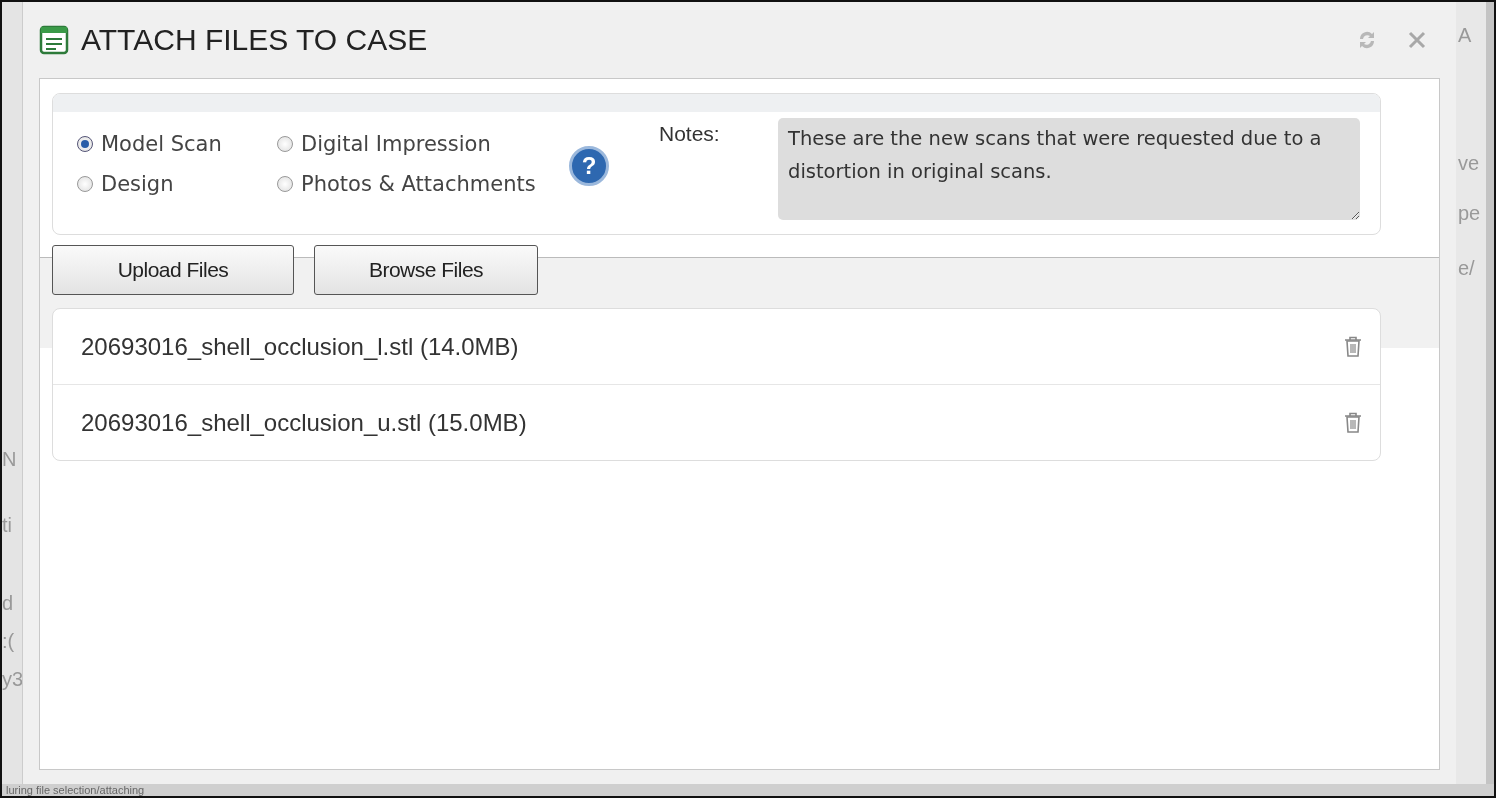 The image size is (1496, 798). What do you see at coordinates (54, 40) in the screenshot?
I see `document-icon` at bounding box center [54, 40].